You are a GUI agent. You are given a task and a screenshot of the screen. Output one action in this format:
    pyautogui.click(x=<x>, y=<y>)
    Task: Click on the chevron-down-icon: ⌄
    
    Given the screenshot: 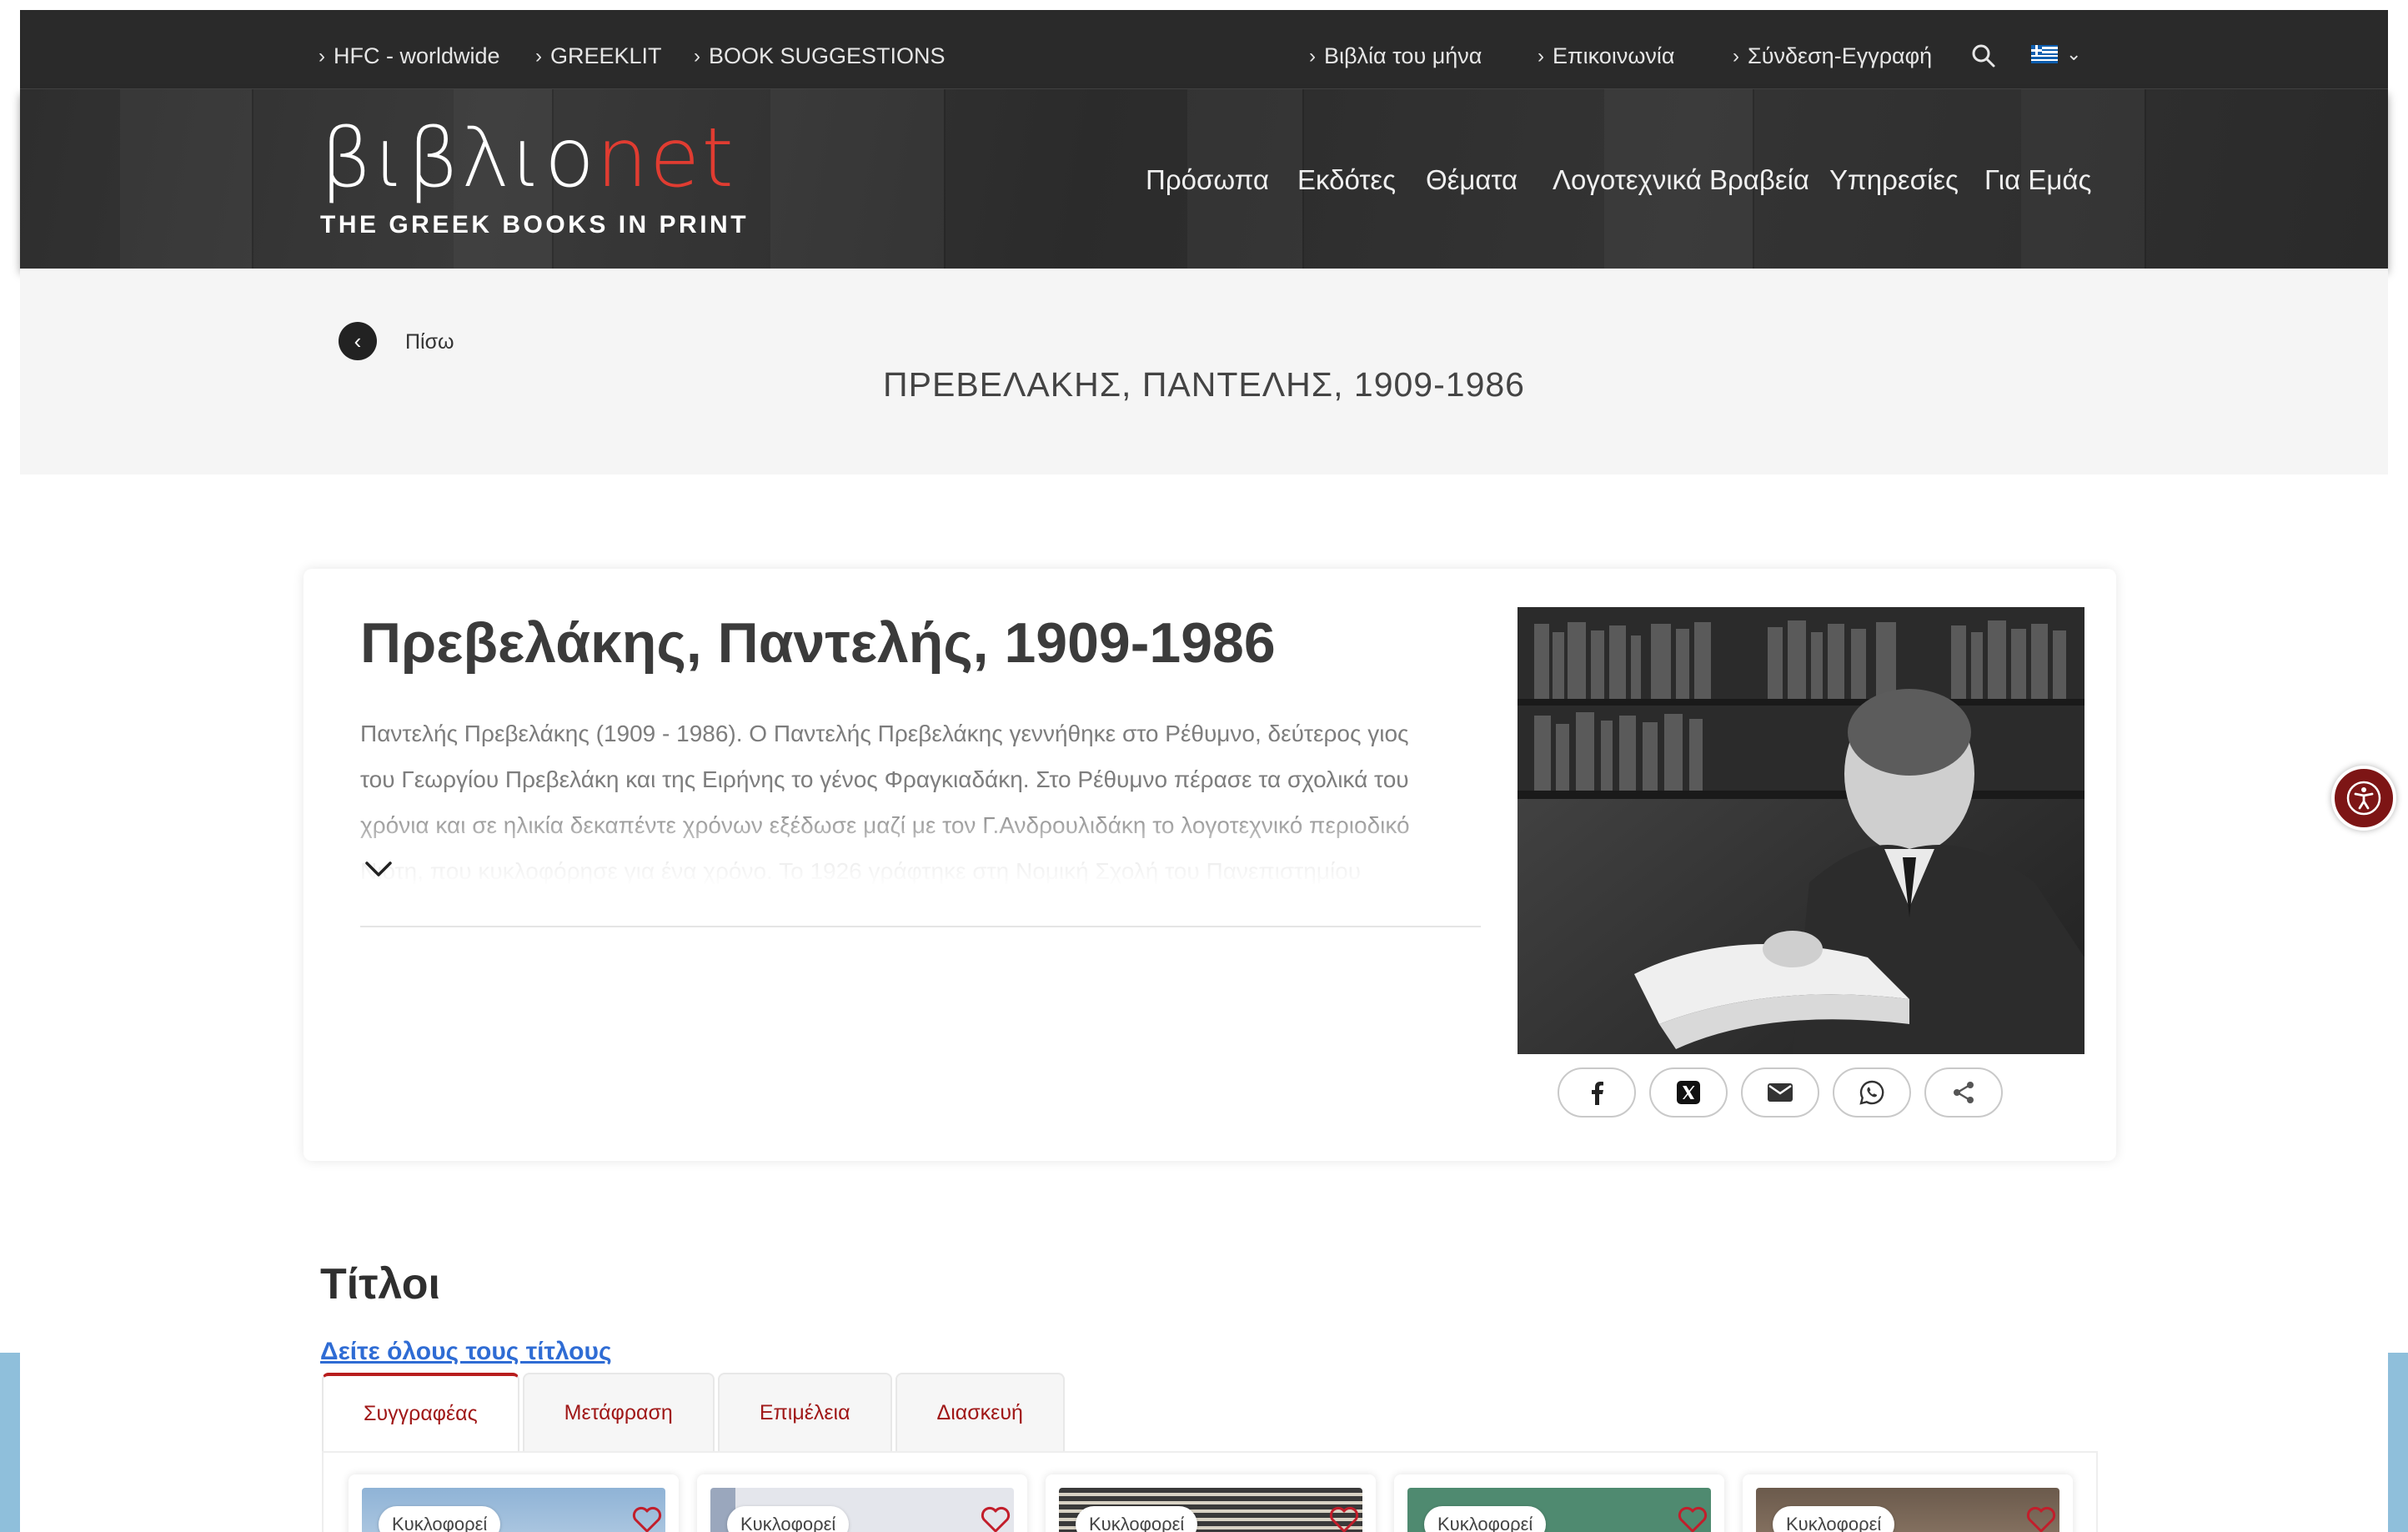 What is the action you would take?
    pyautogui.click(x=2073, y=54)
    